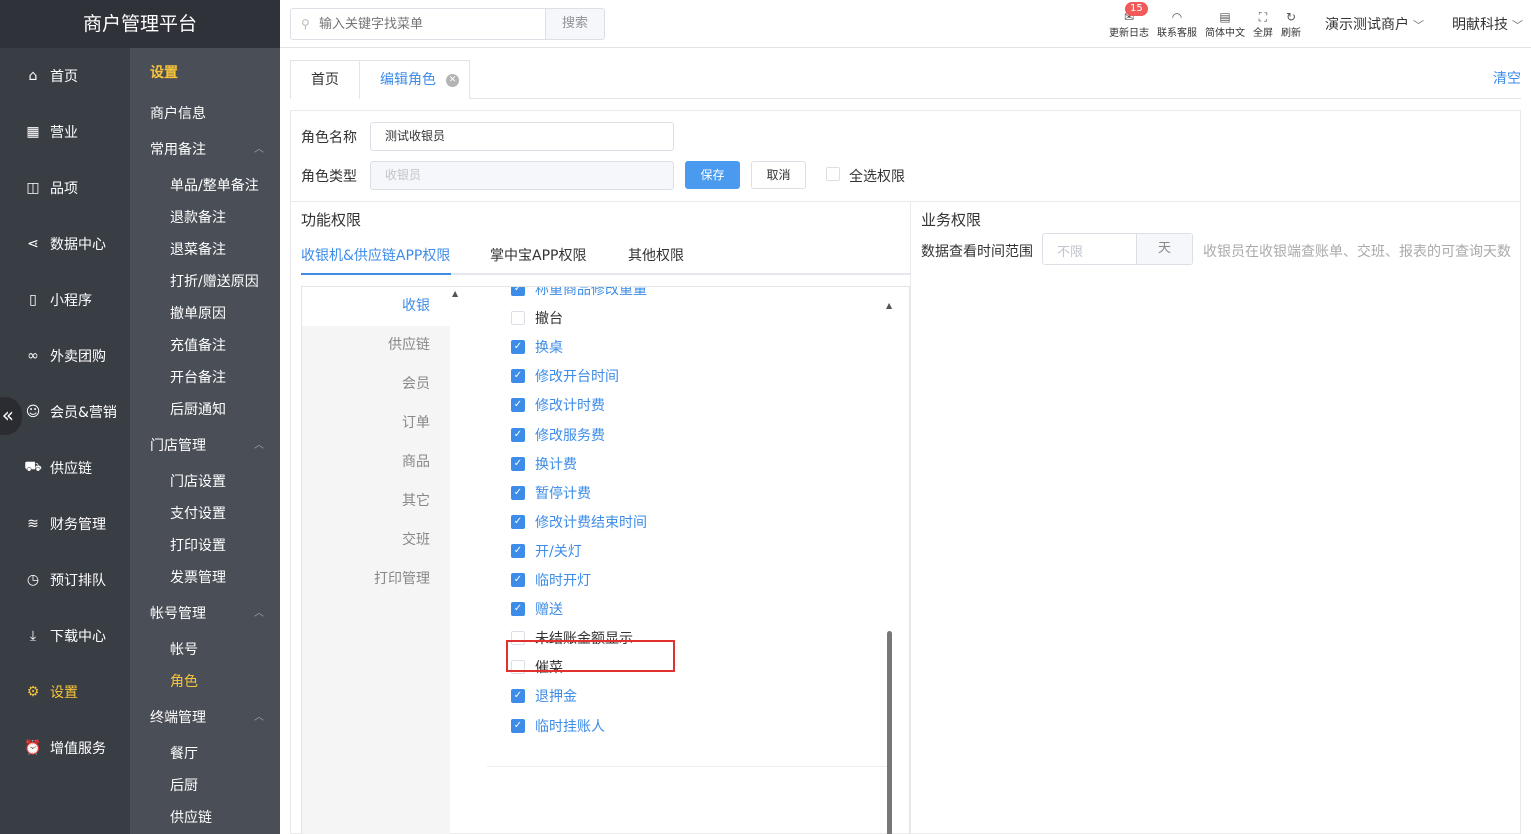 This screenshot has width=1531, height=834. What do you see at coordinates (833, 174) in the screenshot?
I see `select-all-checkbox` at bounding box center [833, 174].